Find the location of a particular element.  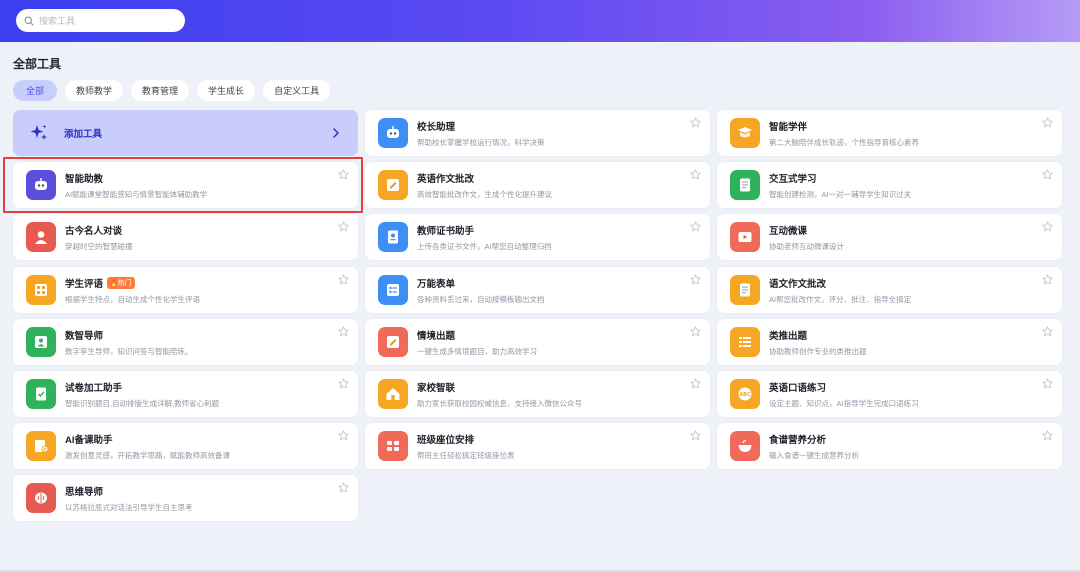

tool-card: ABC 英语口语练习 设定主题、知识点，AI指导学生完成口语练习 is located at coordinates (889, 394).